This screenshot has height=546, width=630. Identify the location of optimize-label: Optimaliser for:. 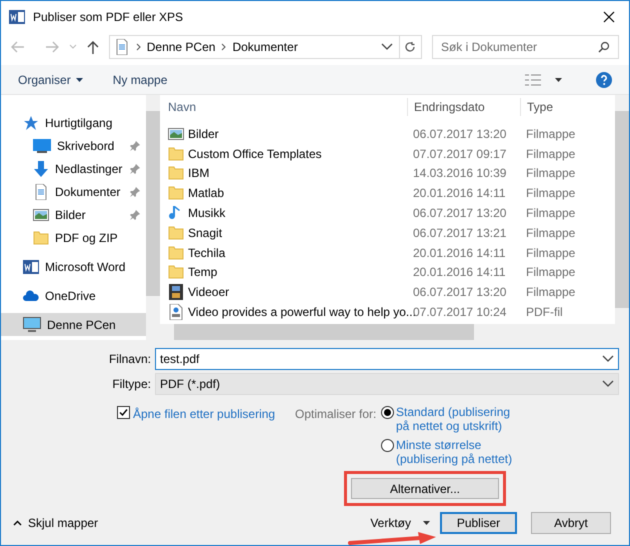
(336, 414).